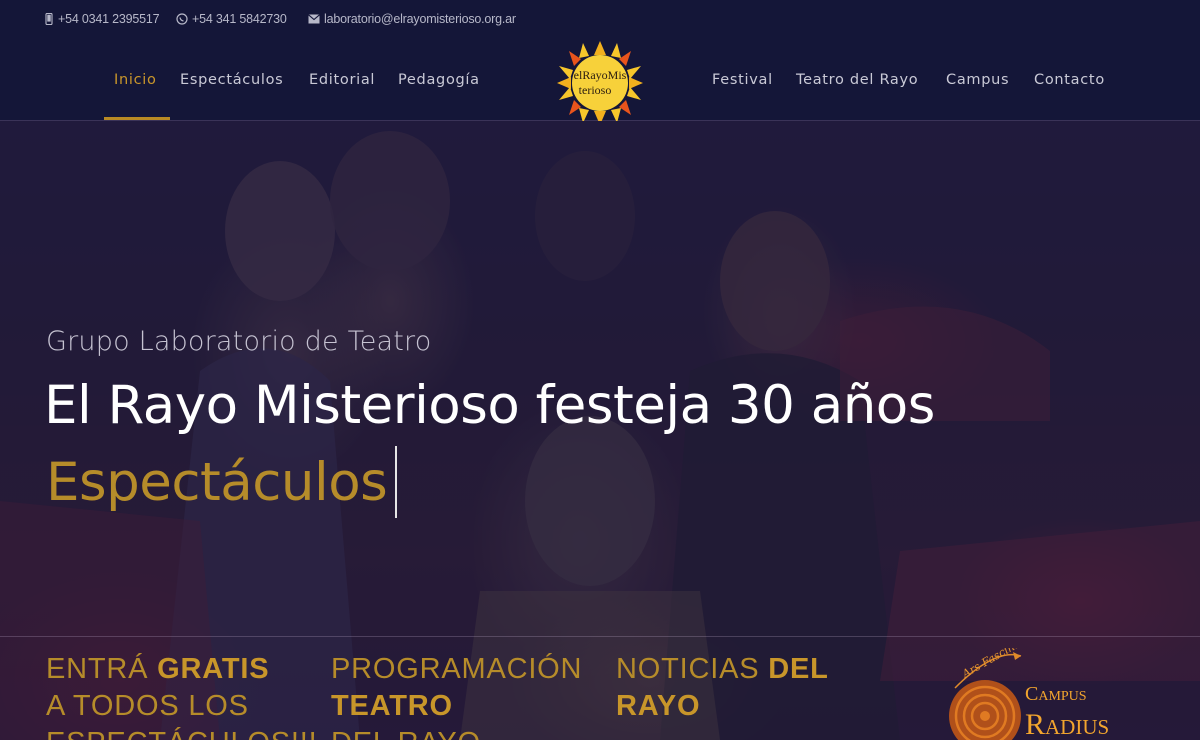 This screenshot has width=1200, height=740. What do you see at coordinates (658, 706) in the screenshot?
I see `card-bold-text: RAYO` at bounding box center [658, 706].